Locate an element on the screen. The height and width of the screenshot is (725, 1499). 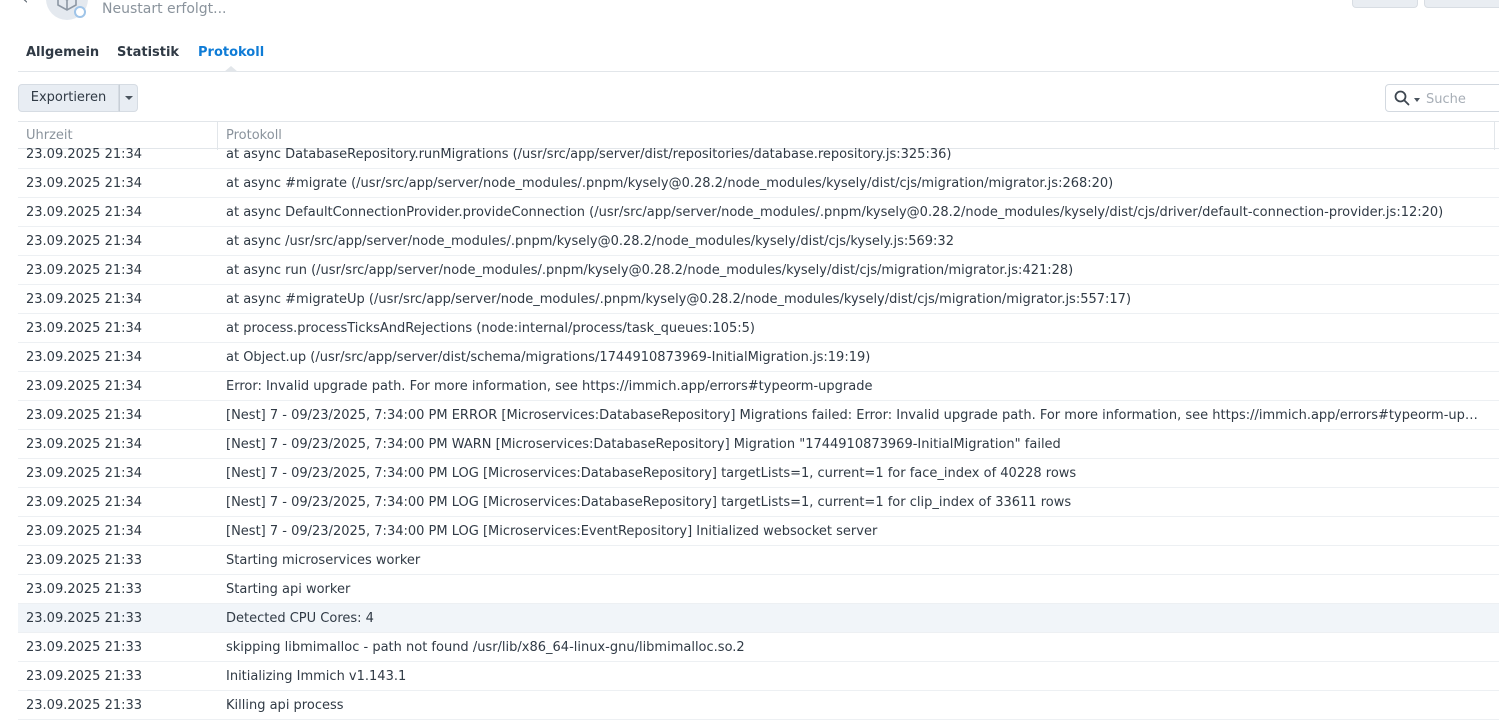
log-message-cell: Killing api process is located at coordinates (285, 705).